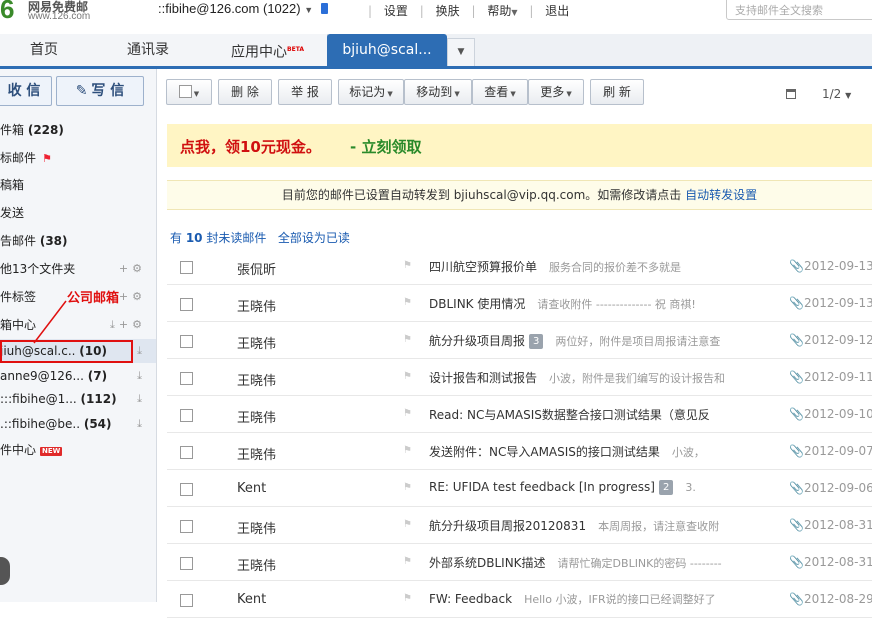  What do you see at coordinates (464, 10) in the screenshot?
I see `top-links: | 设置 | 换肤 | 帮助▼ | 退出` at bounding box center [464, 10].